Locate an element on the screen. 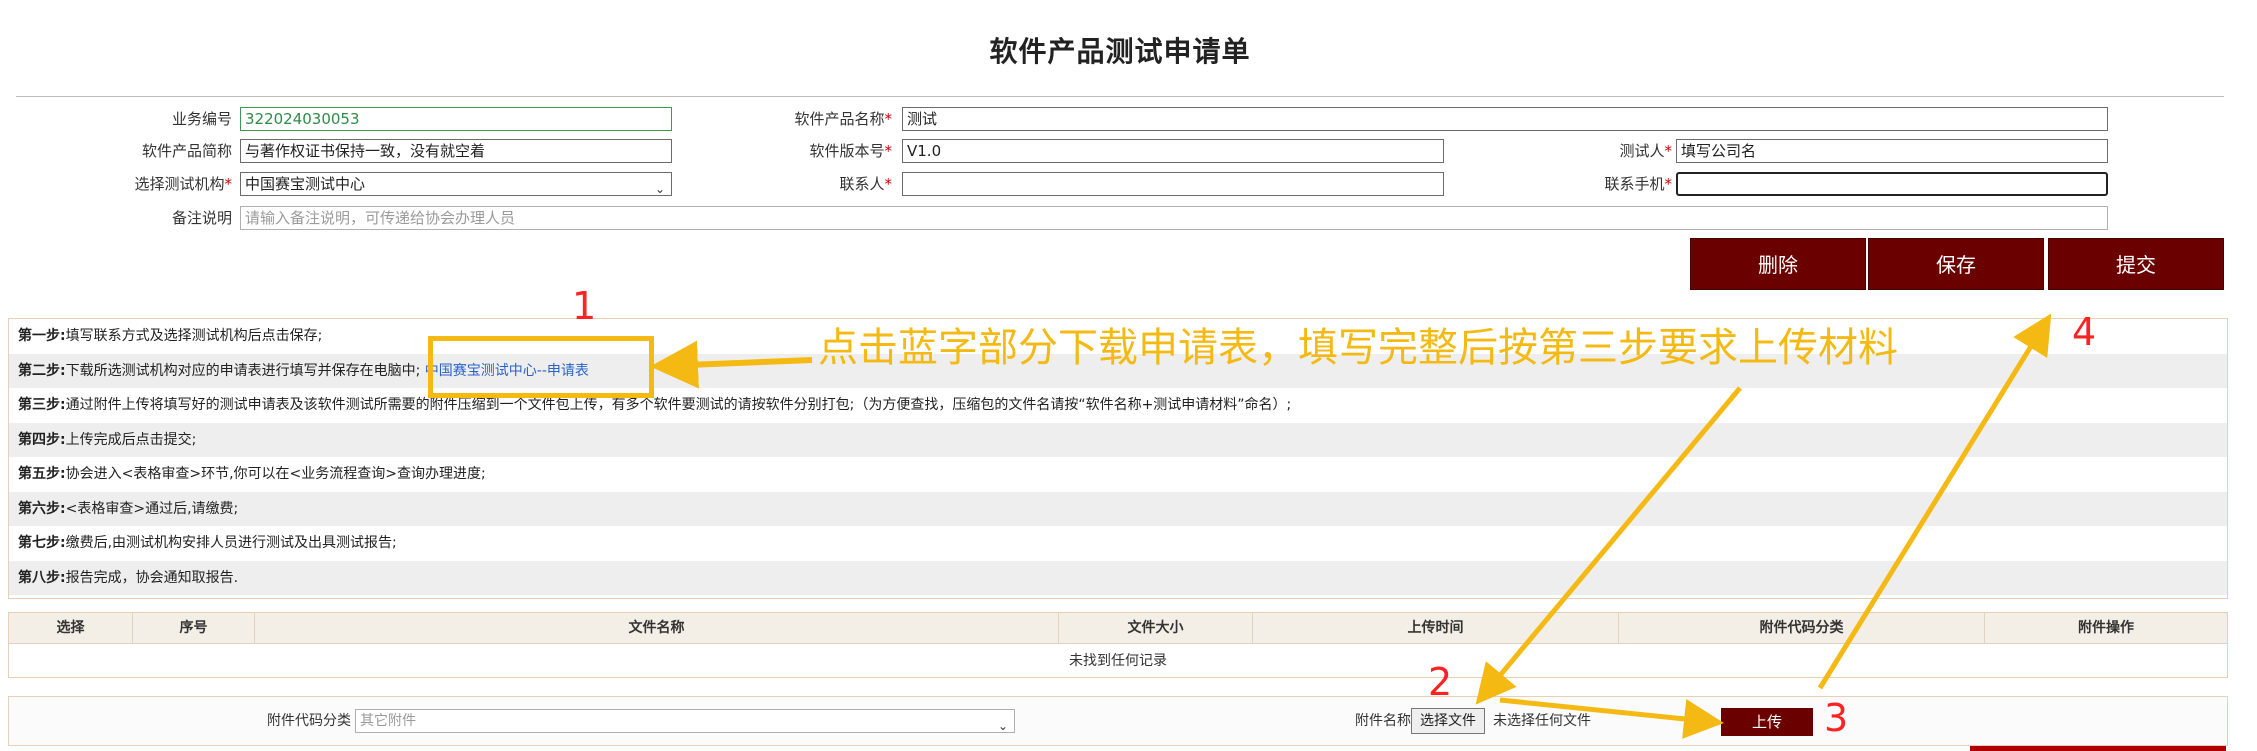 This screenshot has width=2257, height=751. arrow-to-link is located at coordinates (731, 364).